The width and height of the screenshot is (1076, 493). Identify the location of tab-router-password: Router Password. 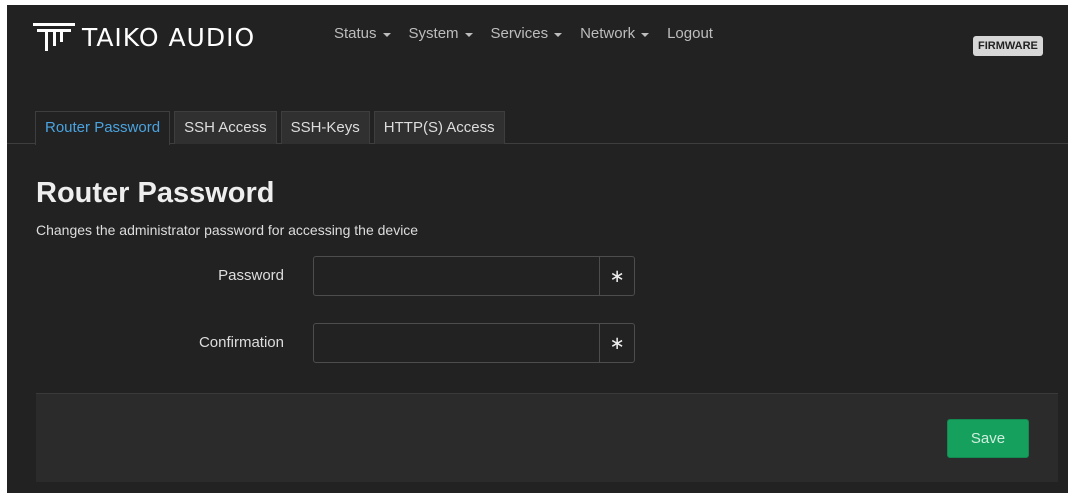
(103, 128).